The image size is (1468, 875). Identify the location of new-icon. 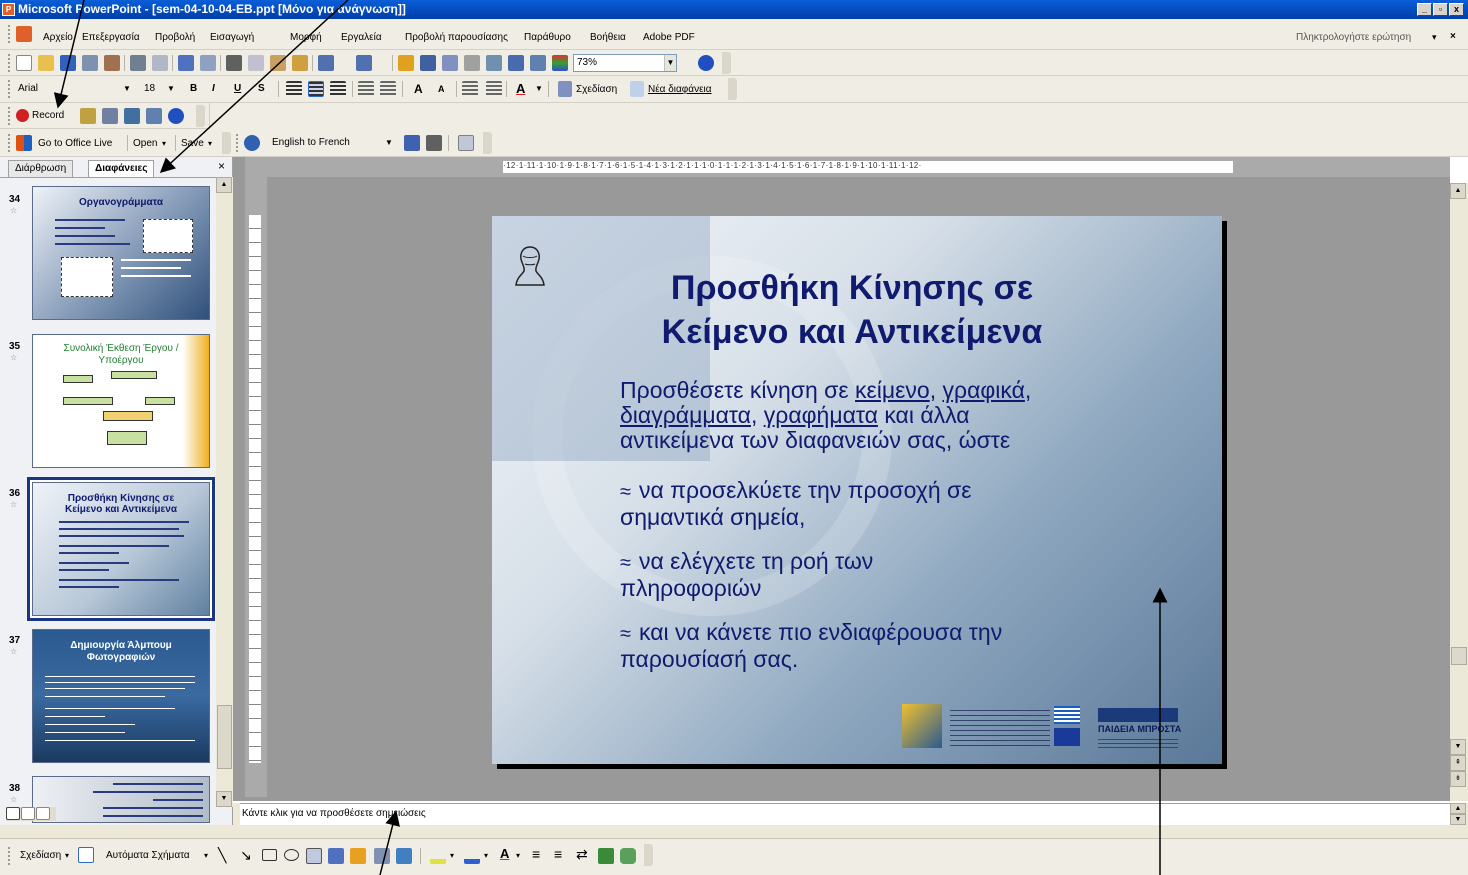
(24, 63).